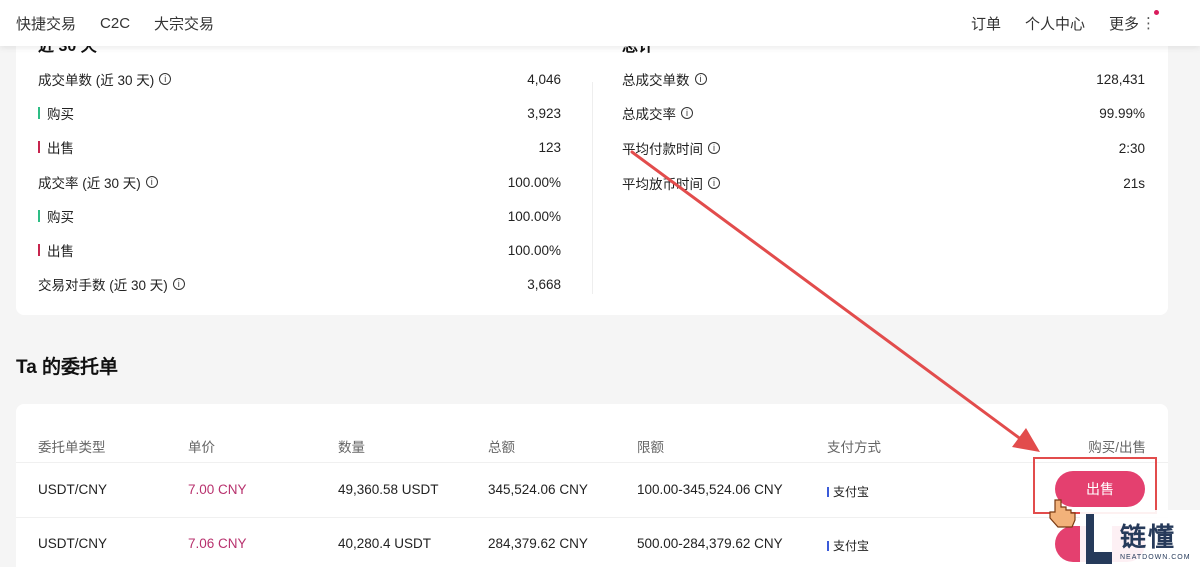  What do you see at coordinates (217, 489) in the screenshot?
I see `order-price: 7.00 CNY` at bounding box center [217, 489].